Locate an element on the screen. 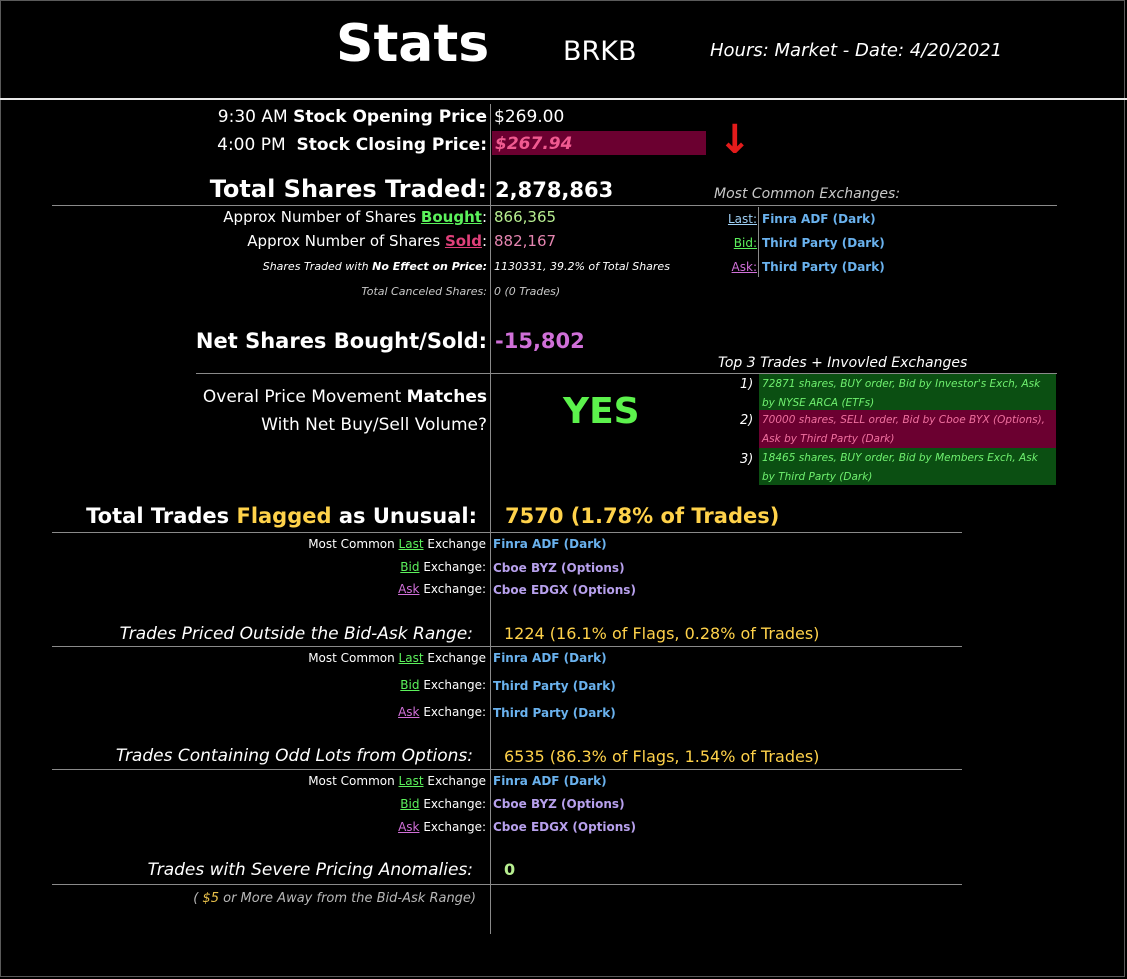  movement-question-line1: Overal Price Movement Matches is located at coordinates (345, 397).